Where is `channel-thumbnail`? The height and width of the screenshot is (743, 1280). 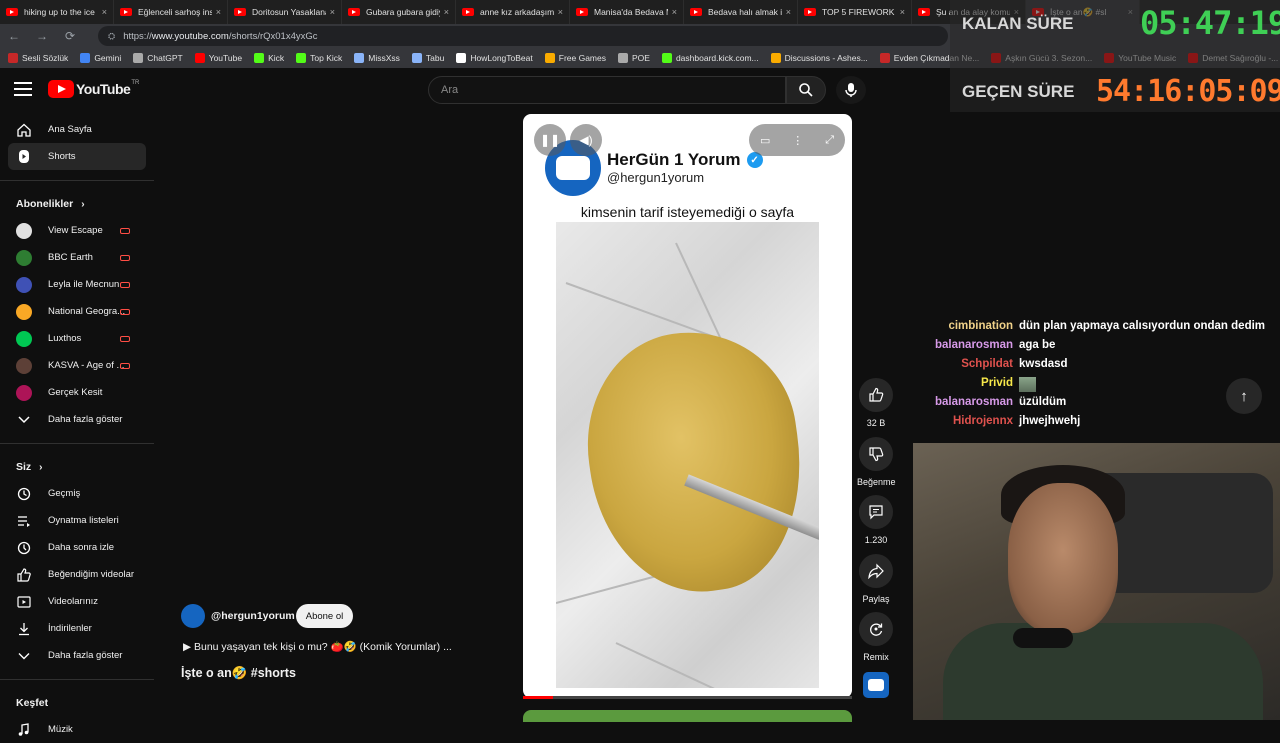
channel-thumbnail is located at coordinates (876, 685).